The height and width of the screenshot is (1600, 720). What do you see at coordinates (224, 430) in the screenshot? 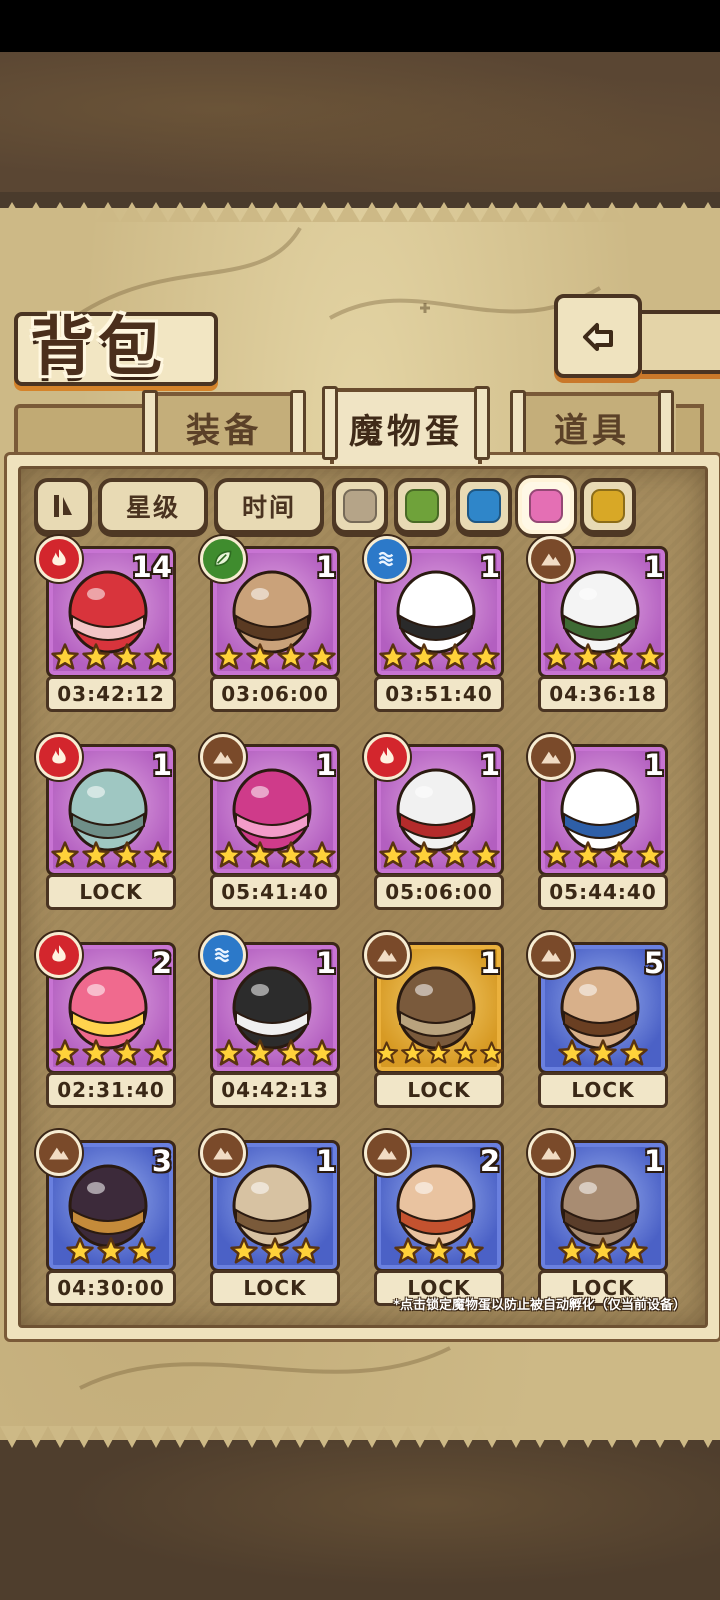
I see `tab-equipment-label: 装备` at bounding box center [224, 430].